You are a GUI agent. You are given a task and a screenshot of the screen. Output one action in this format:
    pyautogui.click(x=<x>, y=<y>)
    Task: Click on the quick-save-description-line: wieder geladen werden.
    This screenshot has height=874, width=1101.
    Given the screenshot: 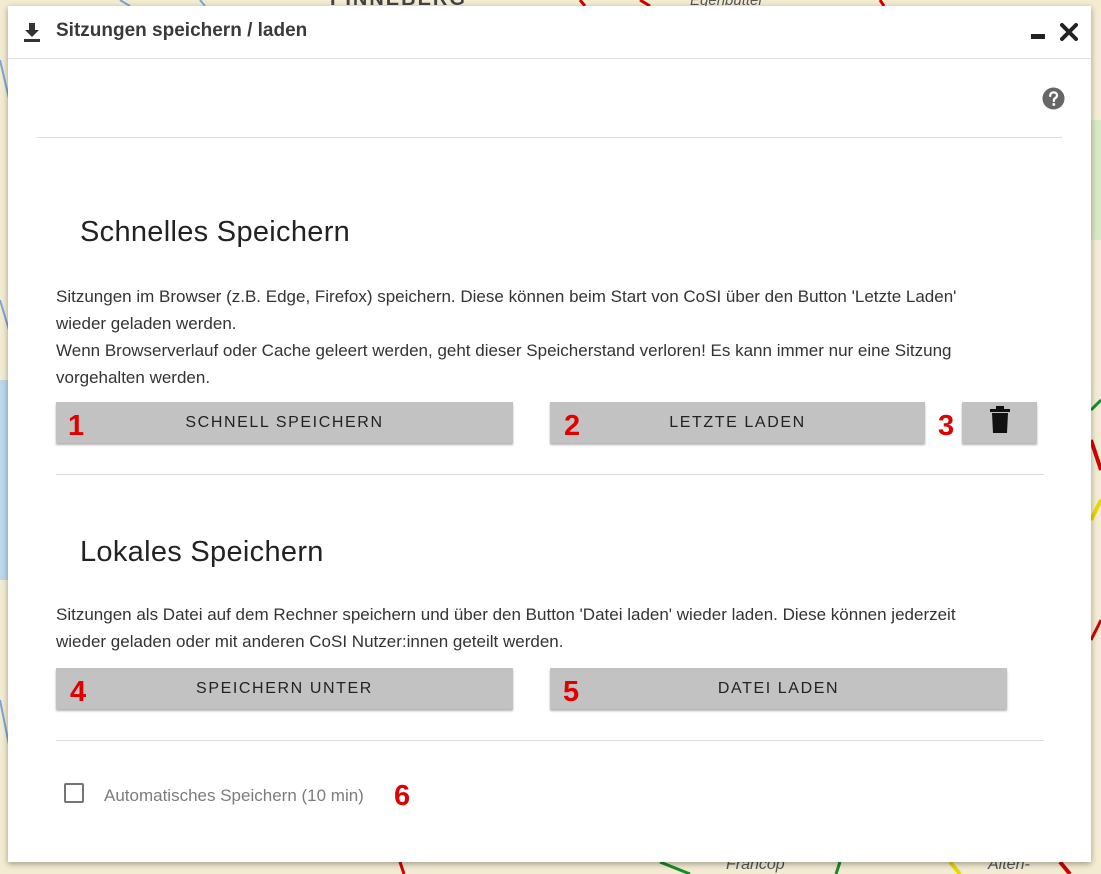 What is the action you would take?
    pyautogui.click(x=146, y=323)
    